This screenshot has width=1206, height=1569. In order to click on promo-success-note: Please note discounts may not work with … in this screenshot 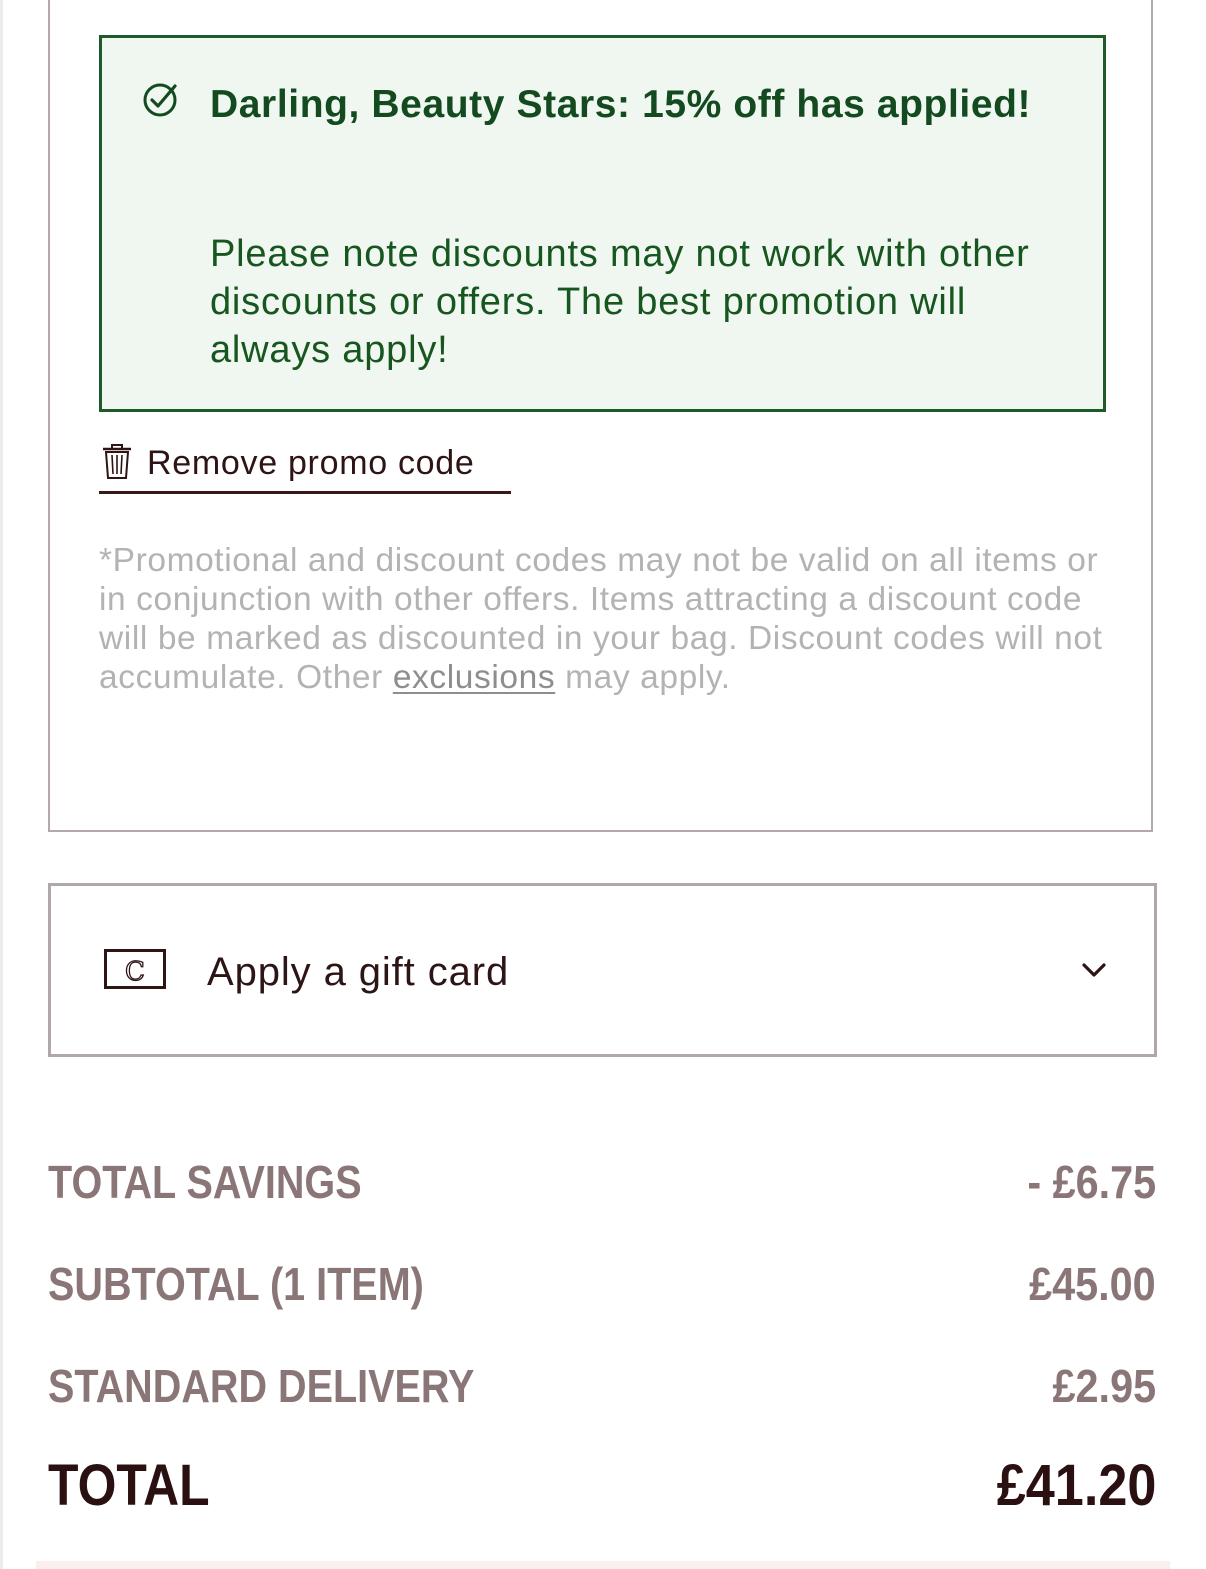, I will do `click(620, 302)`.